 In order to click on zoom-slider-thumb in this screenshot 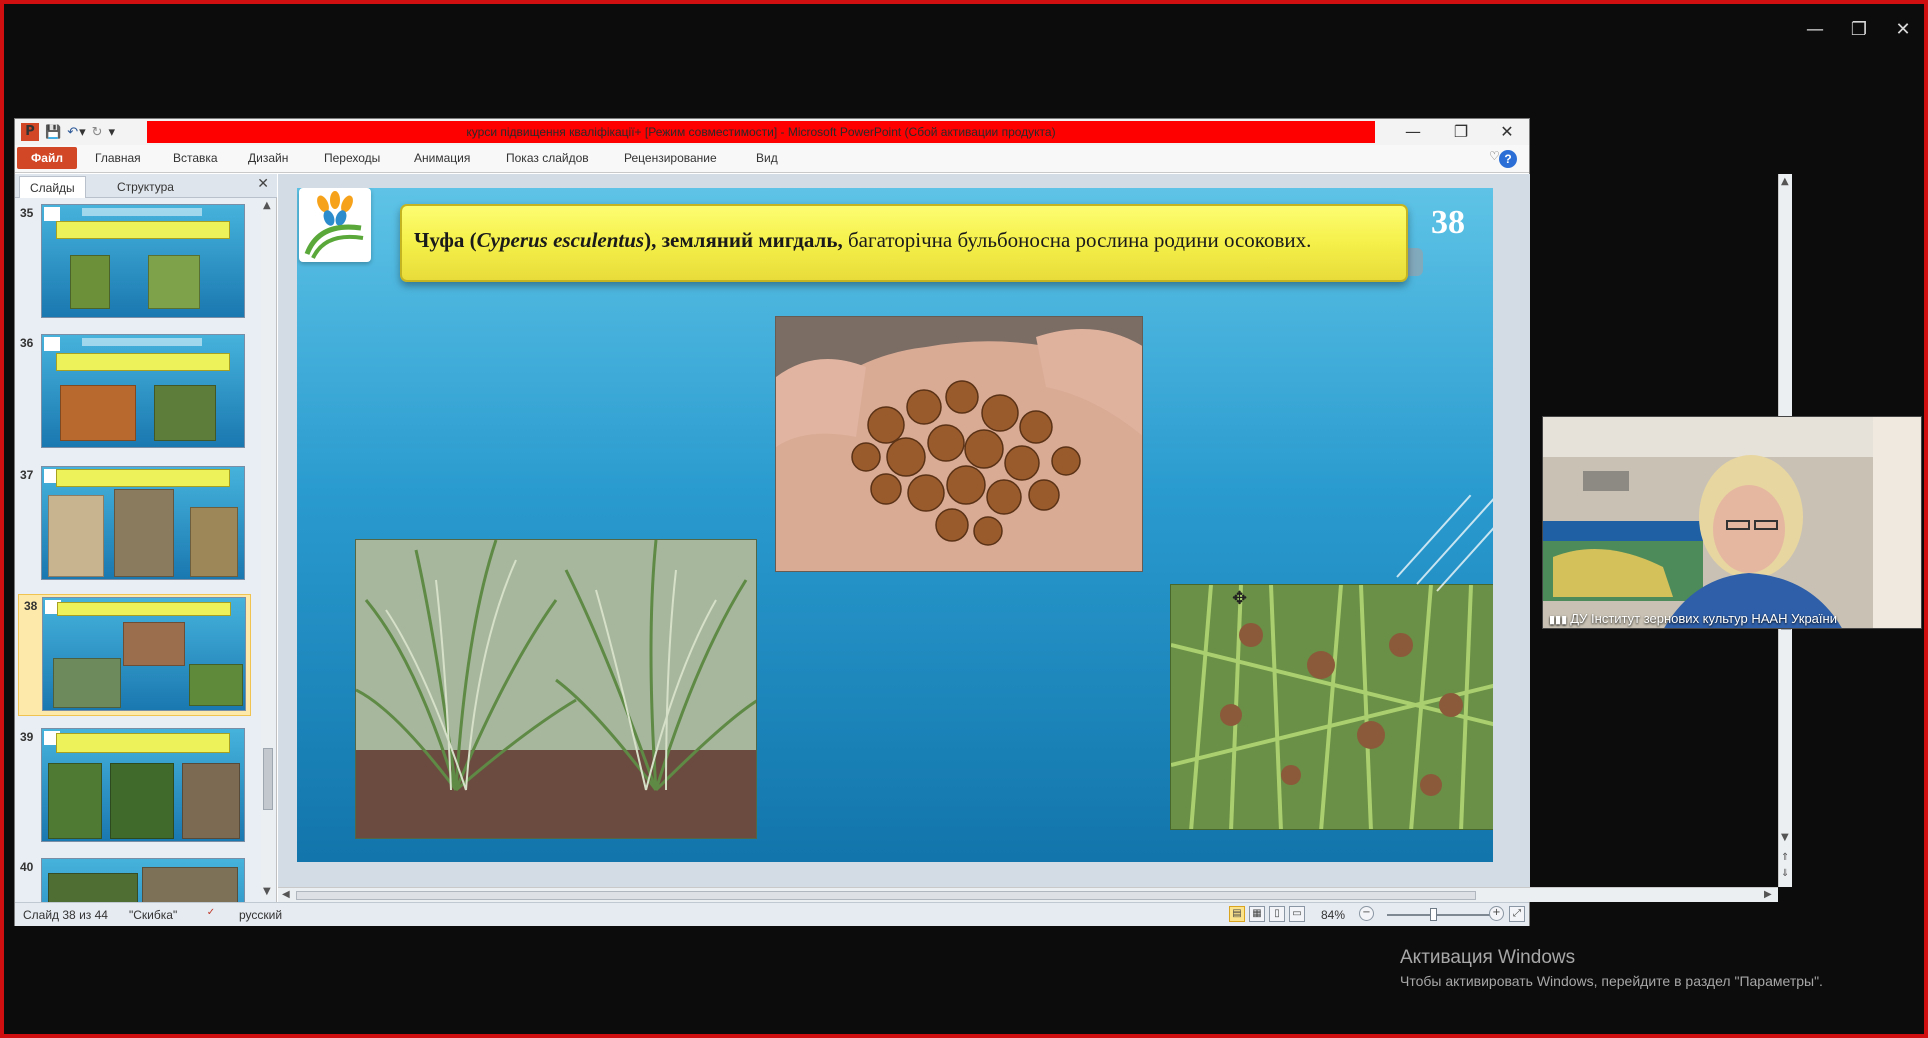, I will do `click(1433, 914)`.